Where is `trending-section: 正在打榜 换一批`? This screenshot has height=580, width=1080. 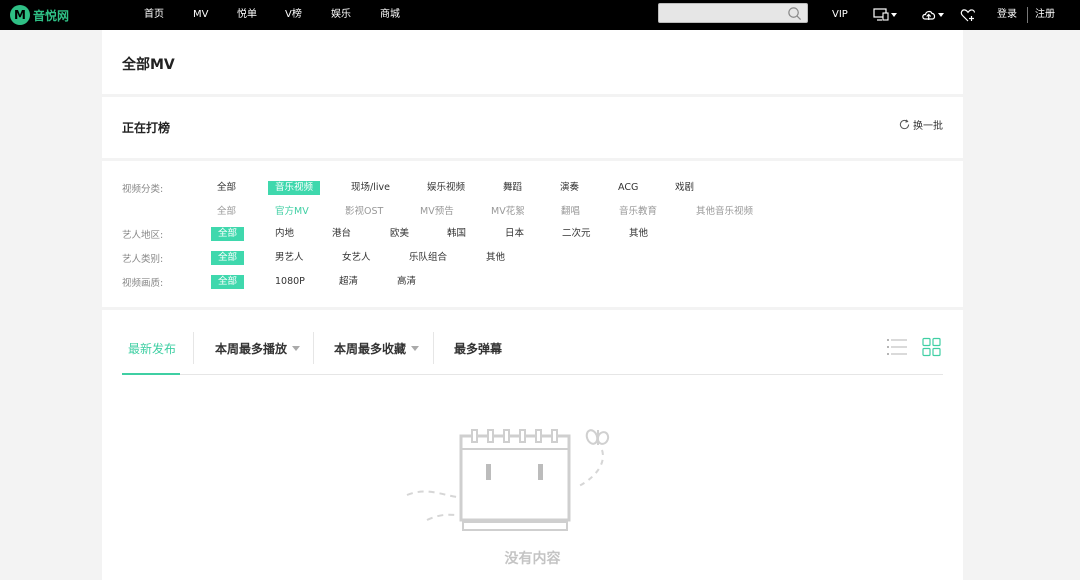 trending-section: 正在打榜 换一批 is located at coordinates (532, 127).